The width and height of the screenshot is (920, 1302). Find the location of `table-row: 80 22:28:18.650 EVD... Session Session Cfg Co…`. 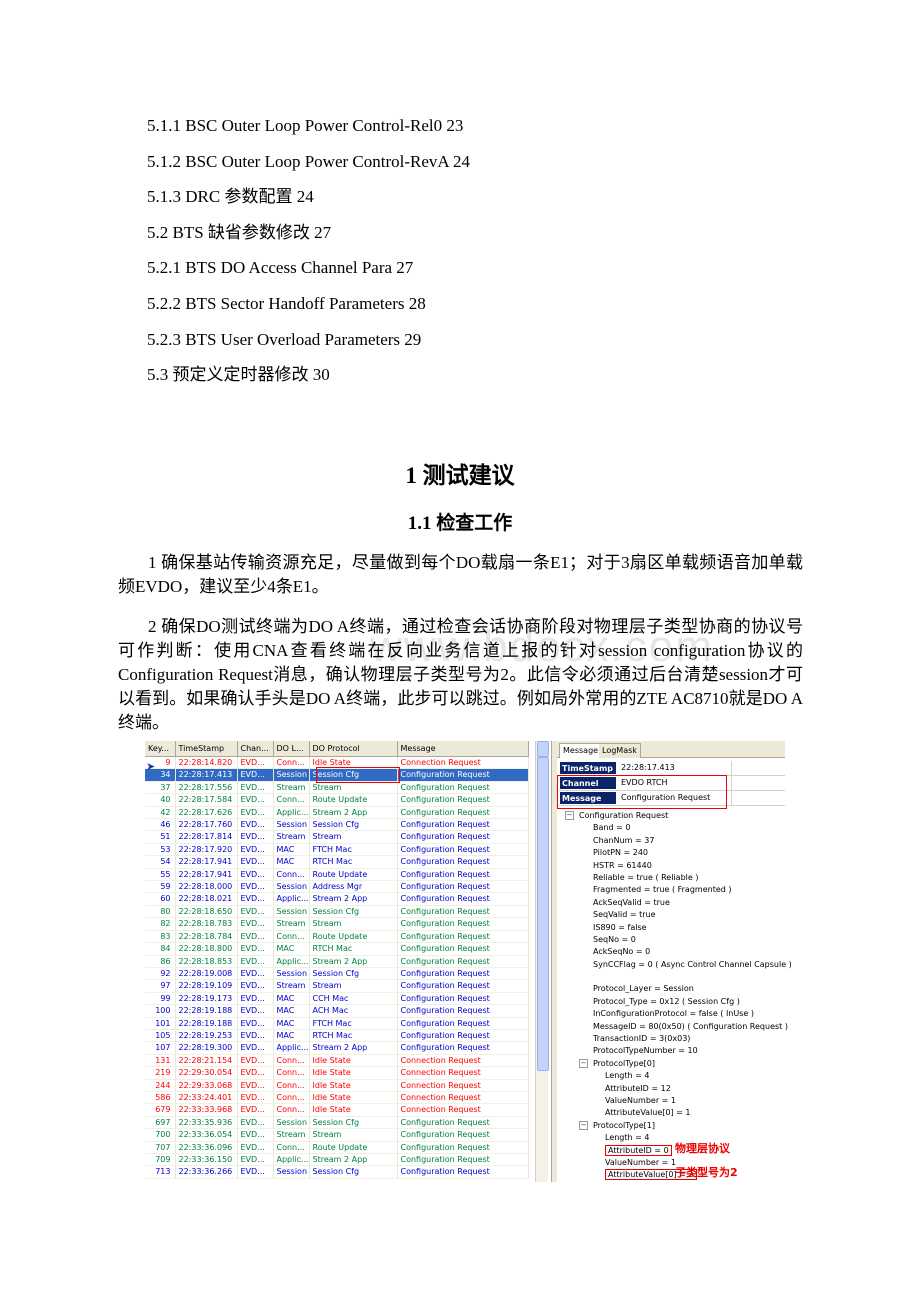

table-row: 80 22:28:18.650 EVD... Session Session Cfg Co… is located at coordinates (337, 912).